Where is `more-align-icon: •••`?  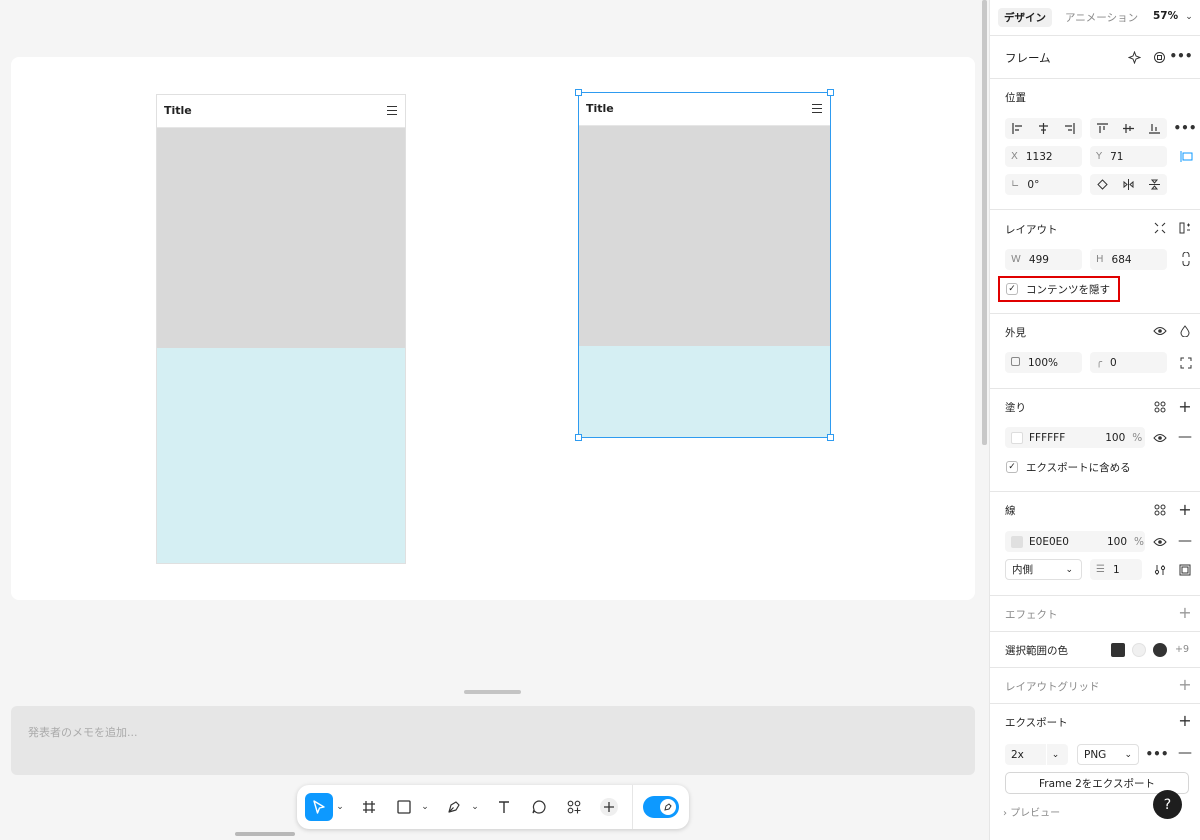 more-align-icon: ••• is located at coordinates (1185, 128).